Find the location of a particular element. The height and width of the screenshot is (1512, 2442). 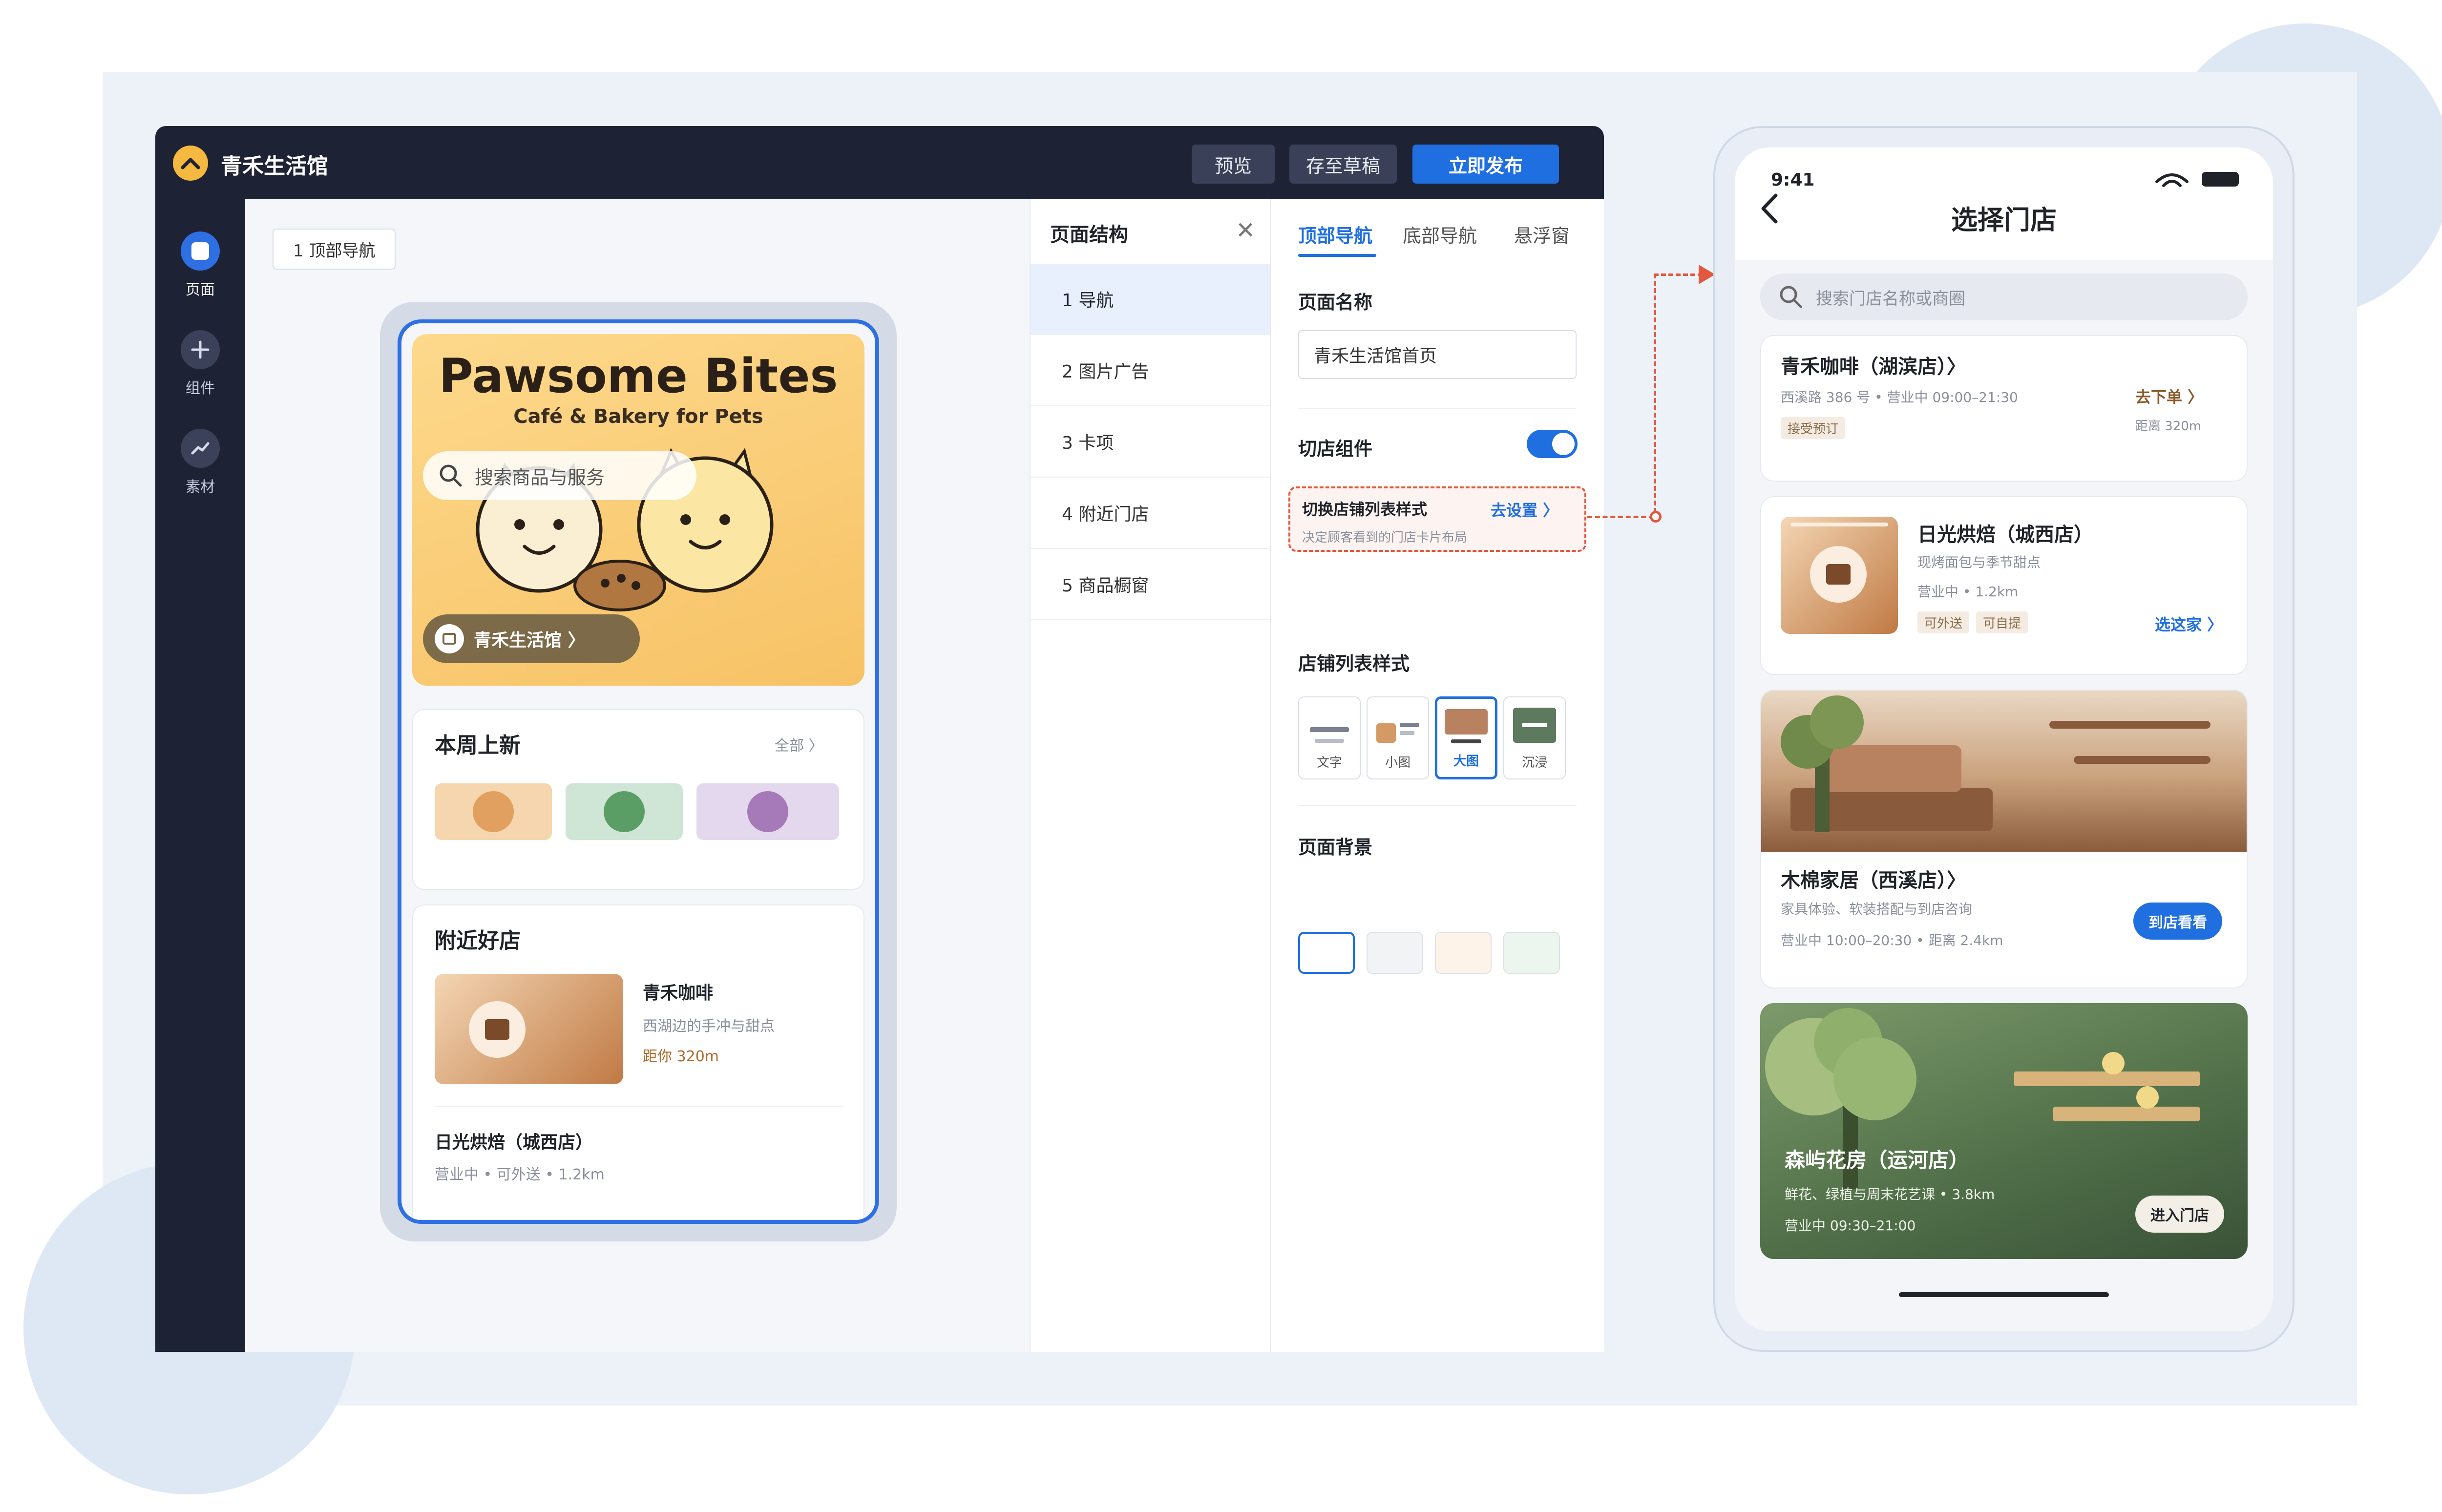

selected-component-crumb: 1 顶部导航 is located at coordinates (334, 249).